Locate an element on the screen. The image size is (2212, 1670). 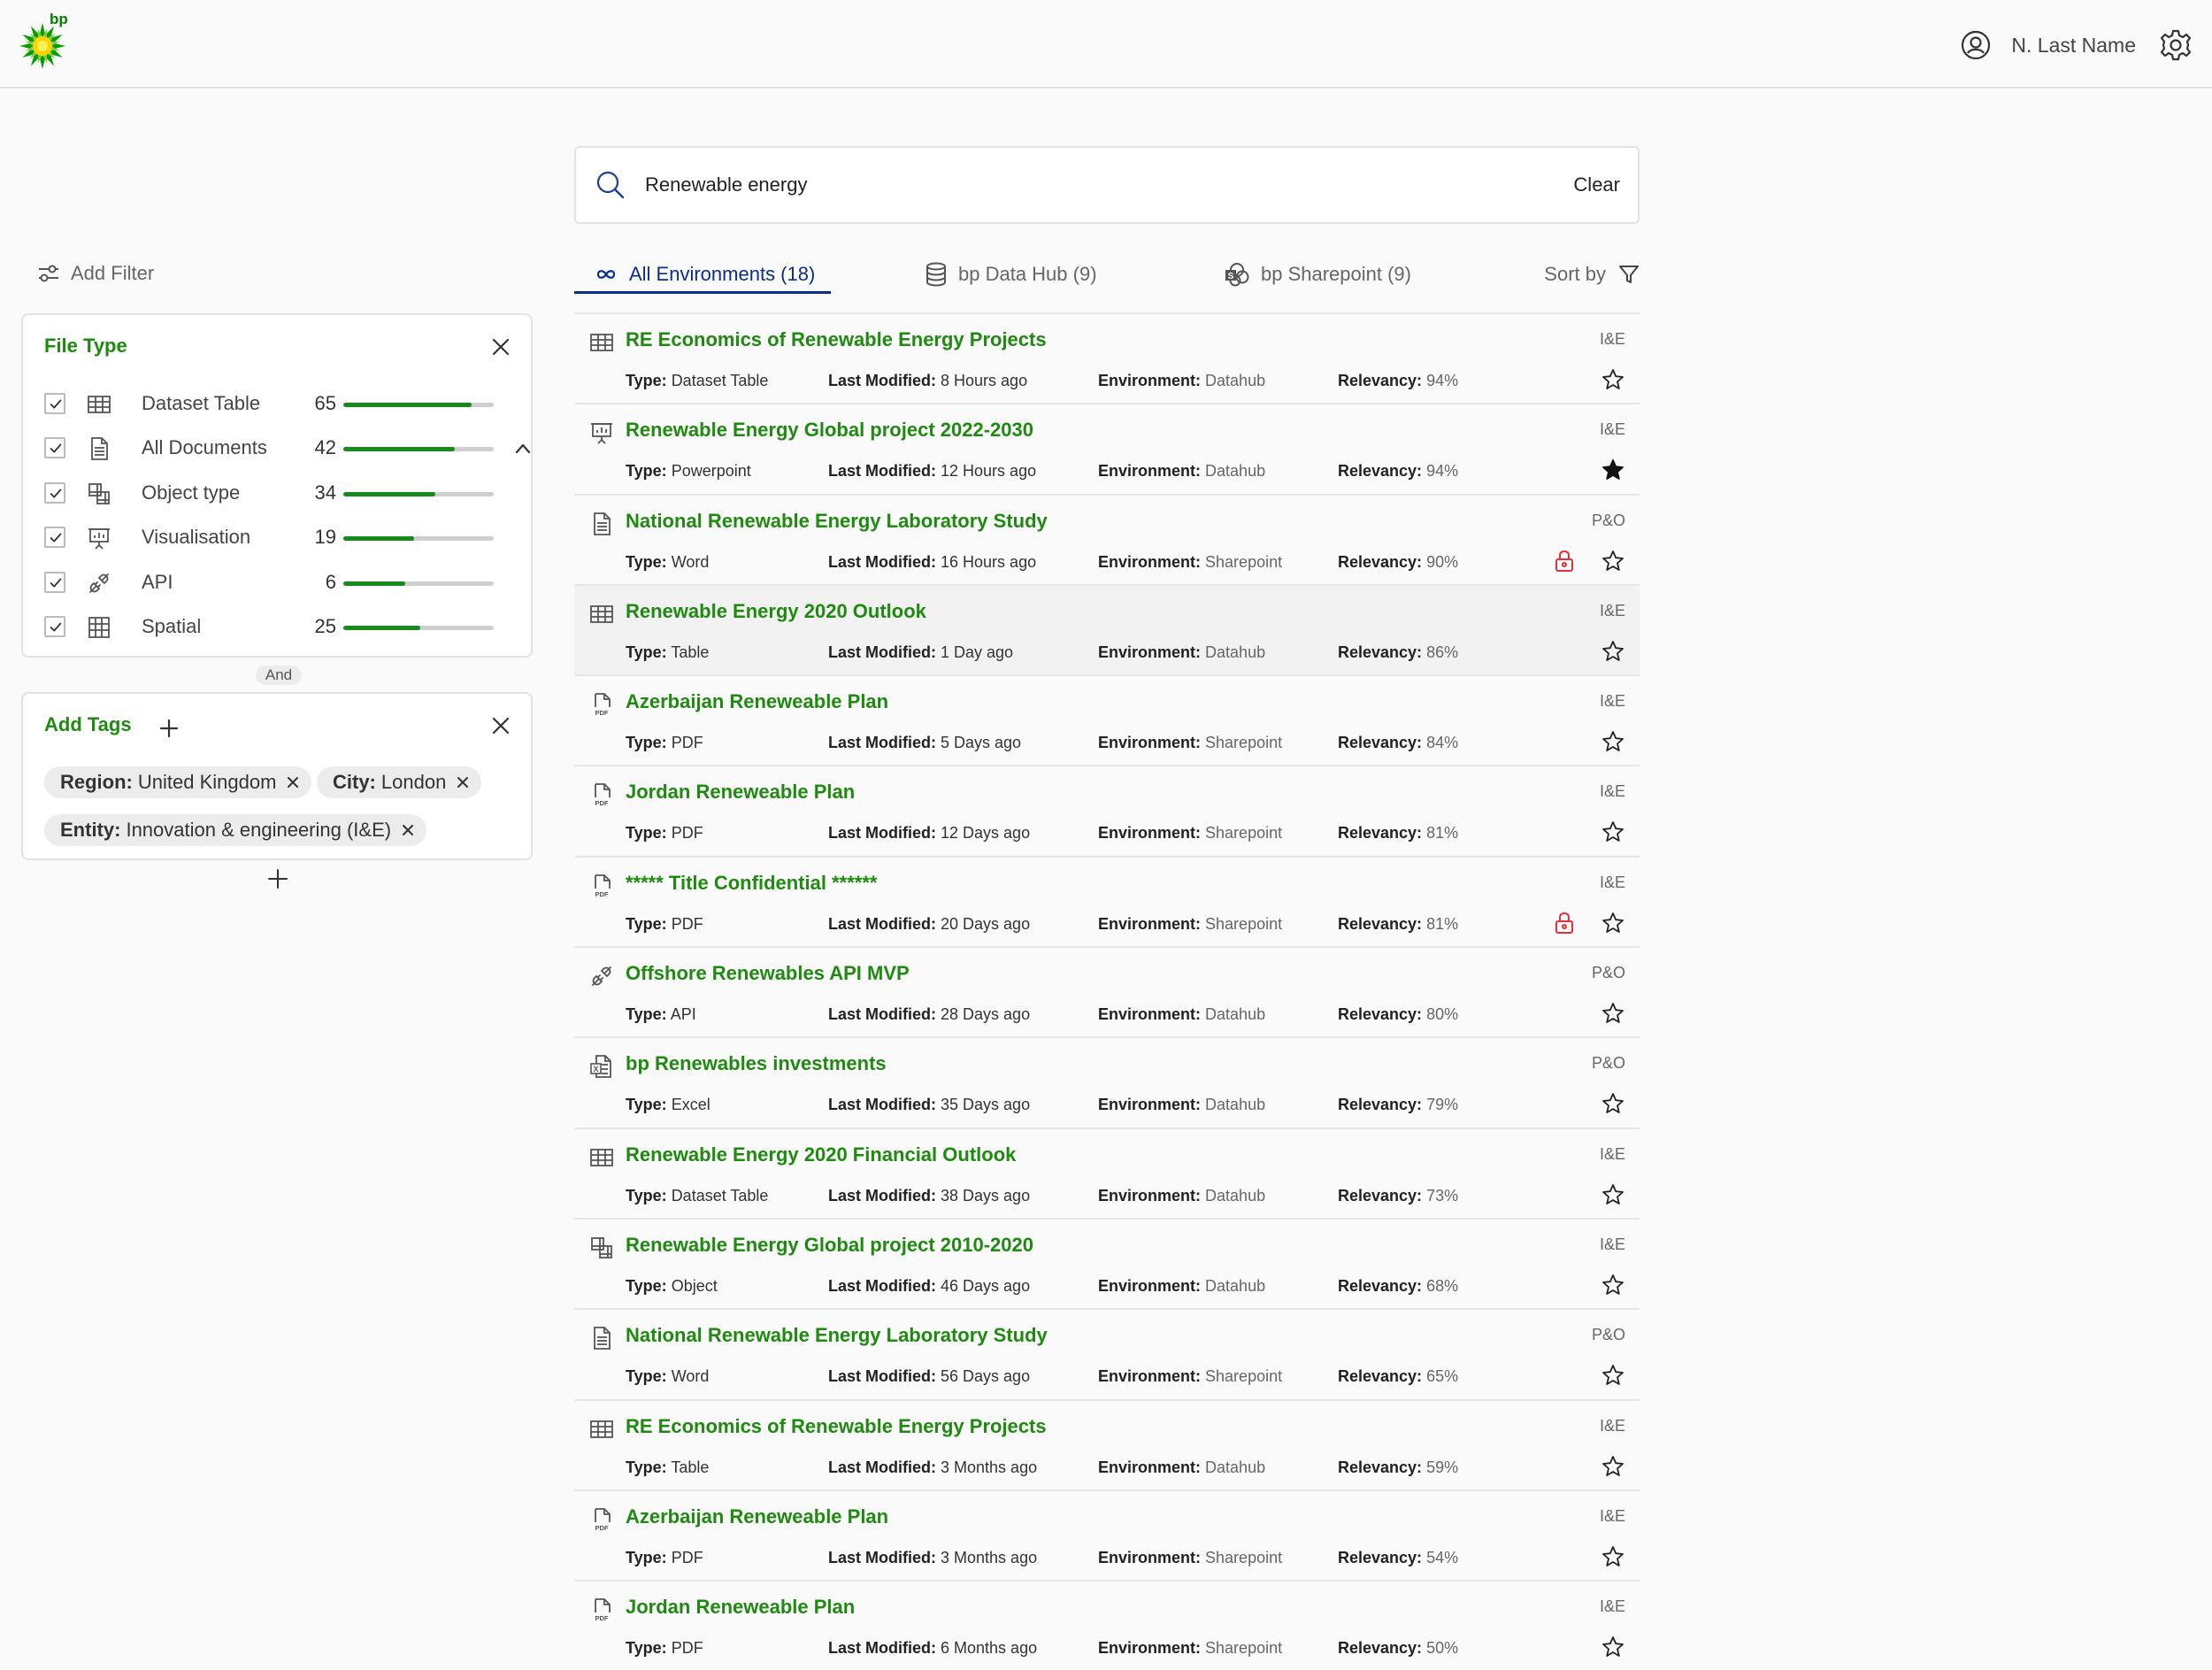
file-type-row: API 6 is located at coordinates (279, 582).